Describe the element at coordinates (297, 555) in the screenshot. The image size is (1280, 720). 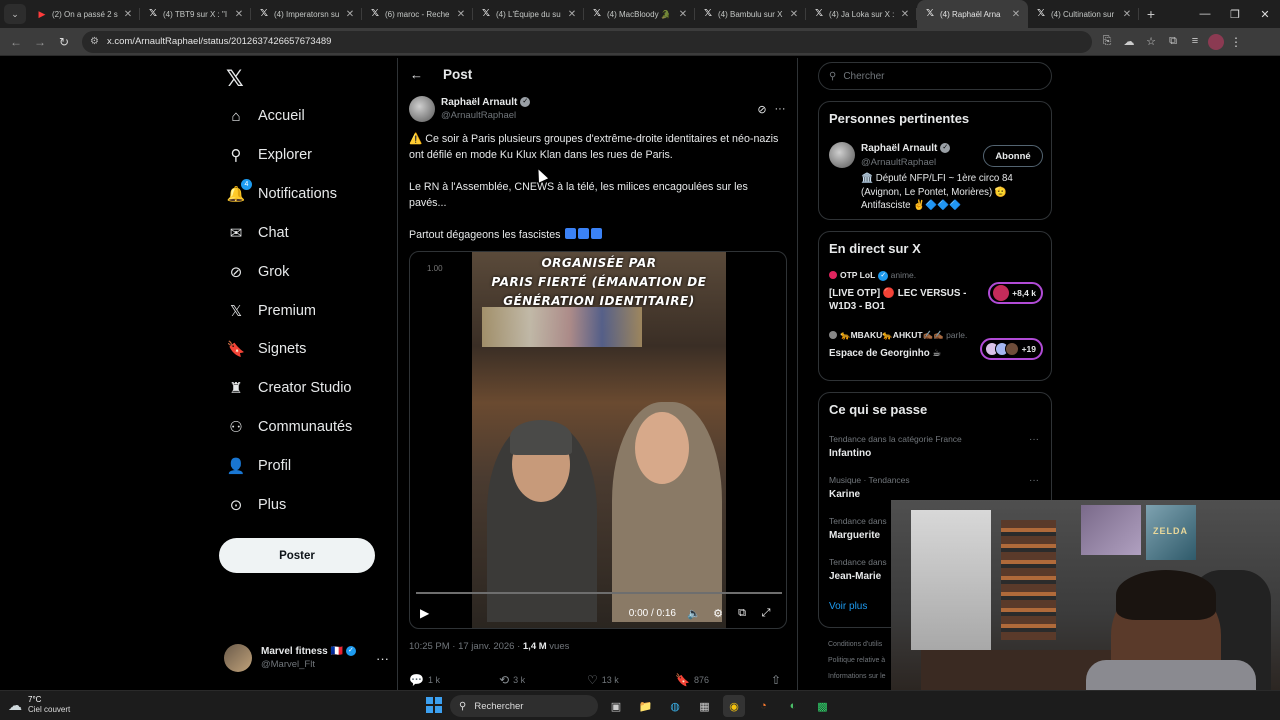
I see `post-button: Poster` at that location.